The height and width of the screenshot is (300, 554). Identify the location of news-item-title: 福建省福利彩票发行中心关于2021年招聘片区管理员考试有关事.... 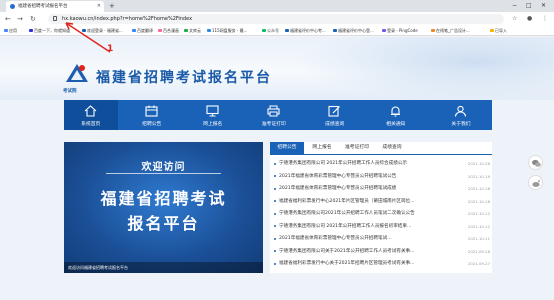
(366, 264).